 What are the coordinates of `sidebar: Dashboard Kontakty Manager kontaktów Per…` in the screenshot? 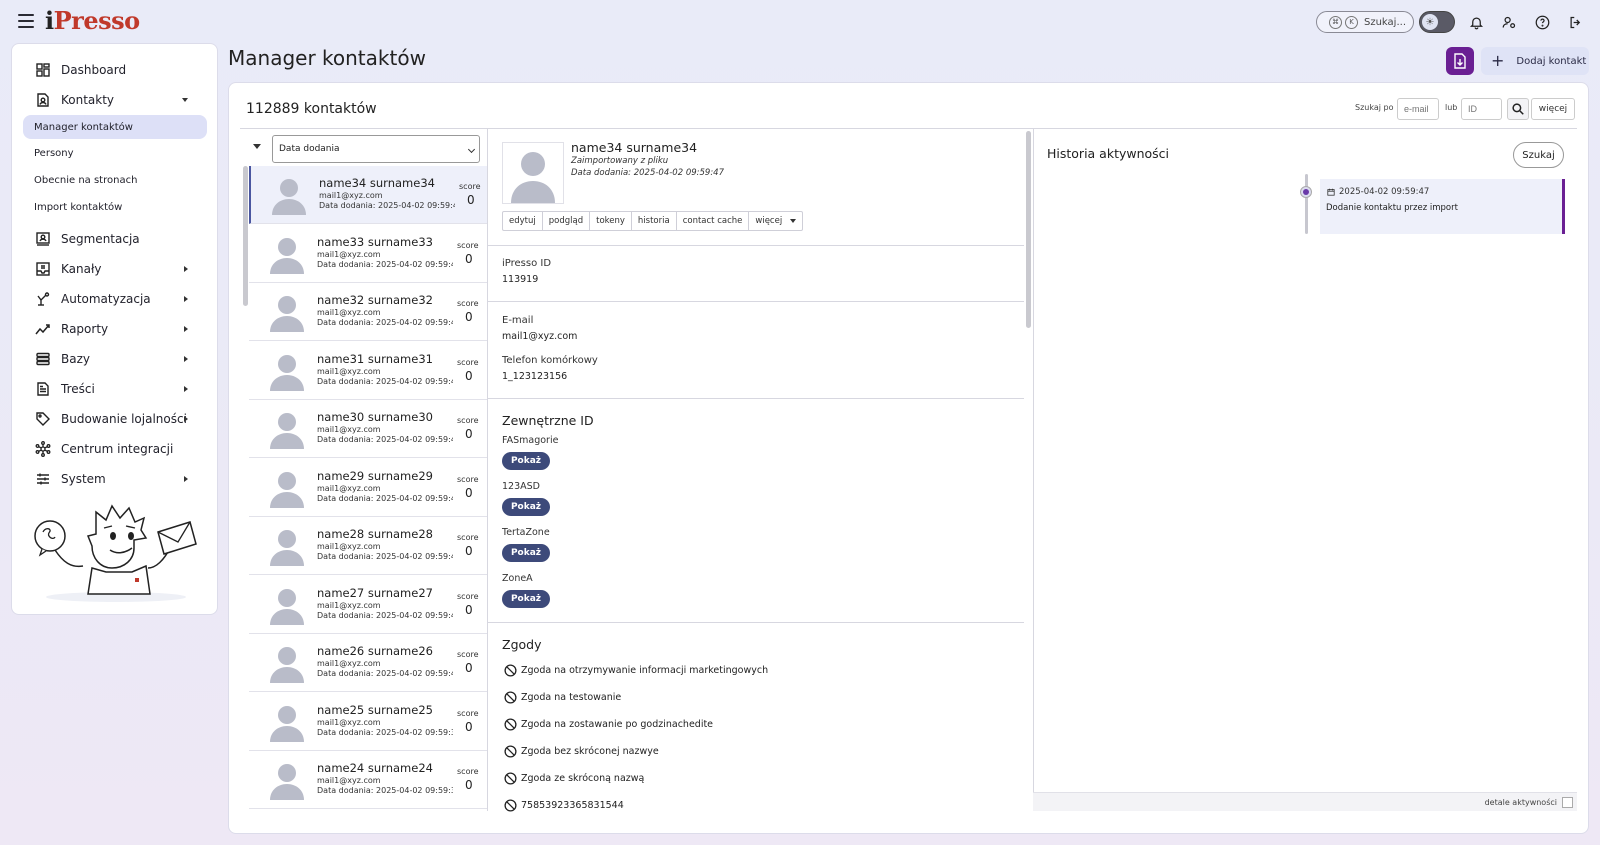 It's located at (114, 329).